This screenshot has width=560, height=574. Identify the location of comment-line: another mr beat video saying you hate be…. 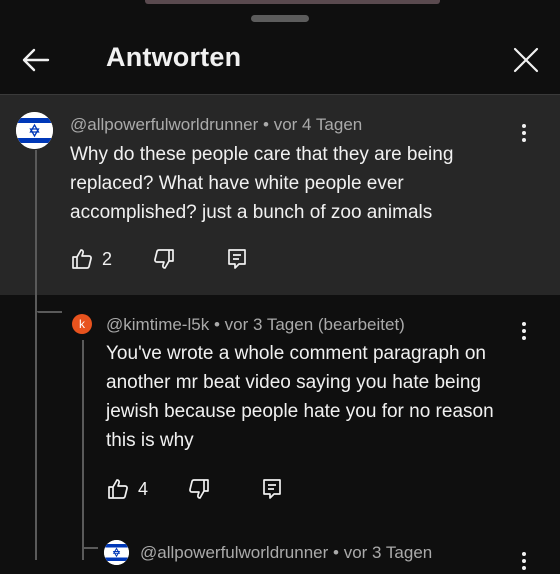
(293, 382).